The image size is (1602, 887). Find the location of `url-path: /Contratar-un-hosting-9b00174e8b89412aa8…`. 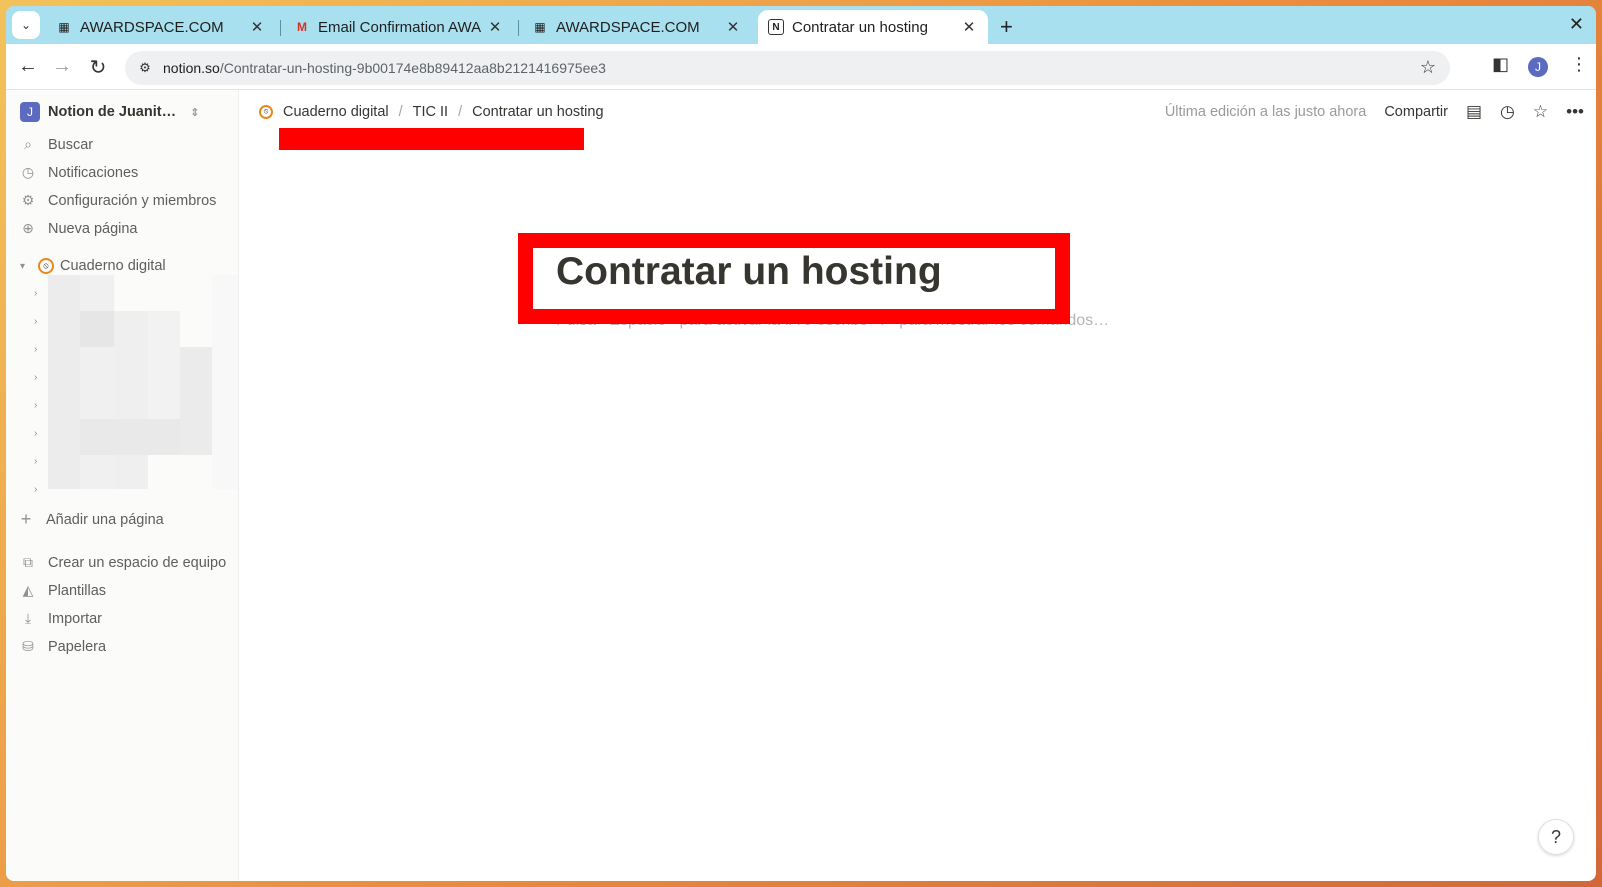

url-path: /Contratar-un-hosting-9b00174e8b89412aa8… is located at coordinates (412, 68).